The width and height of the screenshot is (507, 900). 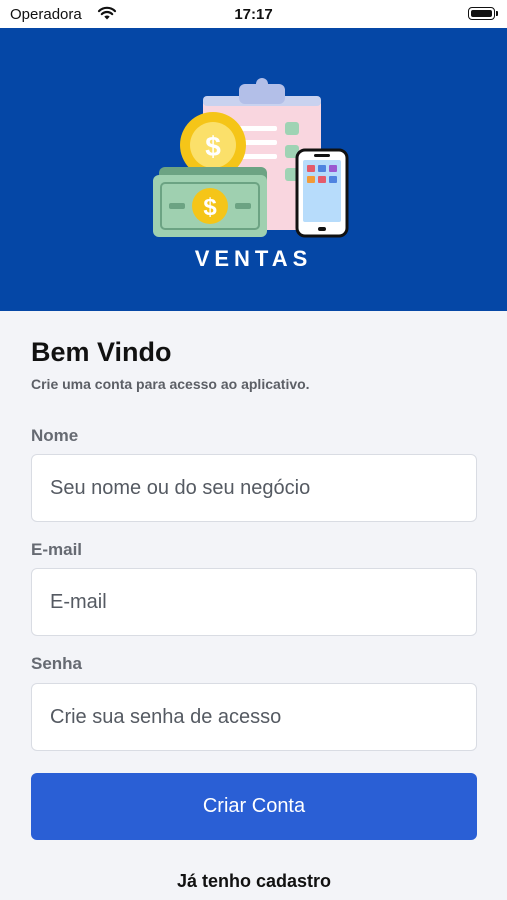 I want to click on already-registered-link: Já tenho cadastro, so click(x=254, y=881).